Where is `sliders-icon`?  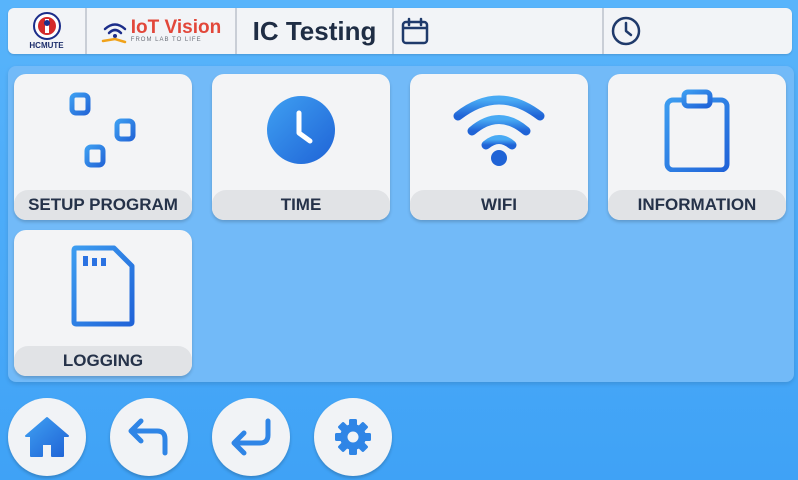 sliders-icon is located at coordinates (103, 130).